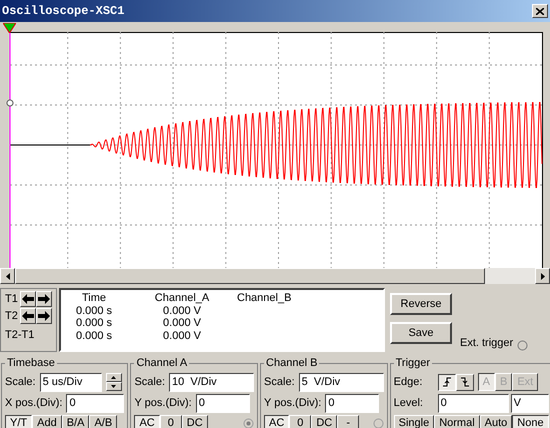 The width and height of the screenshot is (550, 428). What do you see at coordinates (76, 421) in the screenshot?
I see `toggle-button: B/A` at bounding box center [76, 421].